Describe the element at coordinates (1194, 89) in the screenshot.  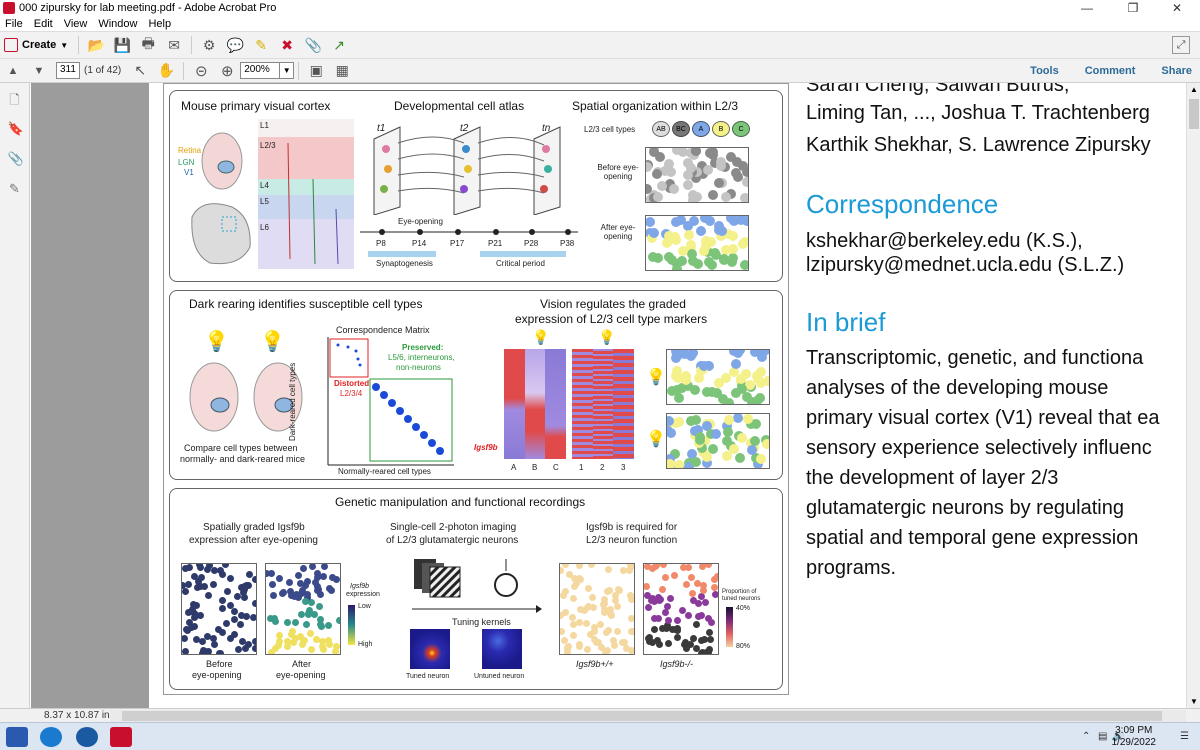
I see `scroll-up-icon: ▲` at that location.